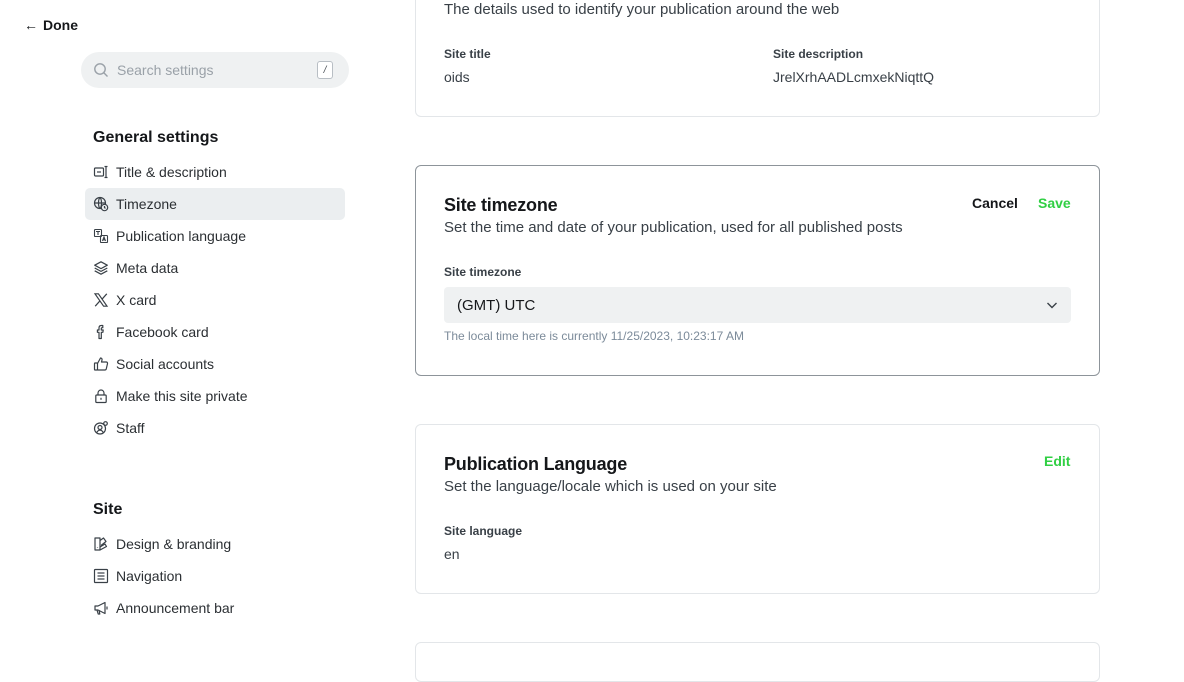 This screenshot has height=682, width=1184. I want to click on next-settings-card, so click(757, 662).